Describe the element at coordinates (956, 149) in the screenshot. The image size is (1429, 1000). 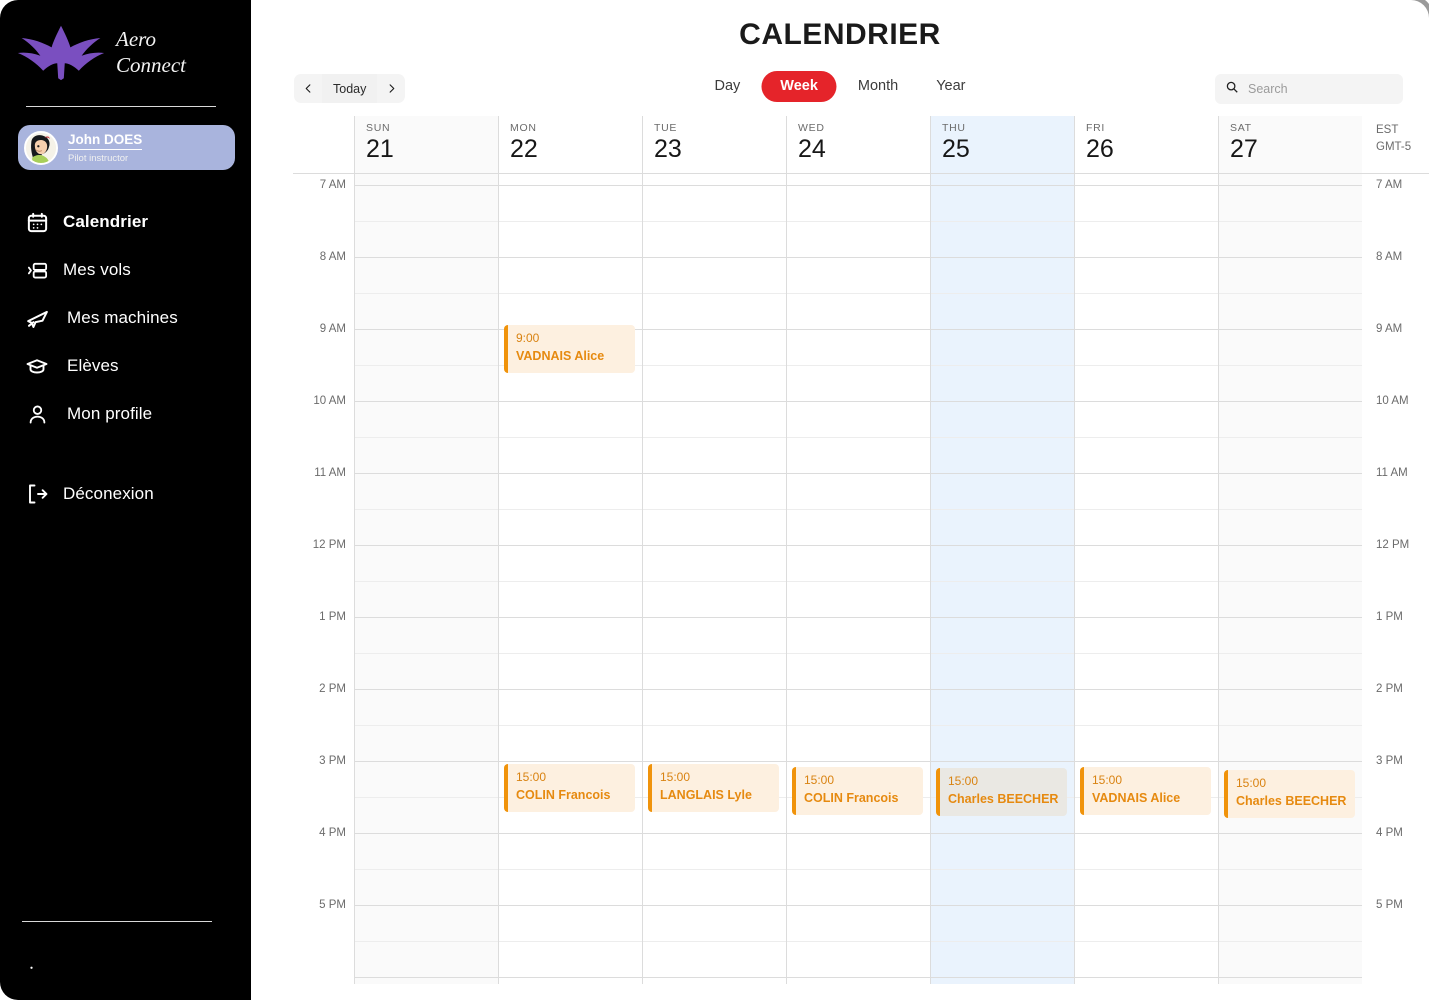
I see `day-number-label: 25` at that location.